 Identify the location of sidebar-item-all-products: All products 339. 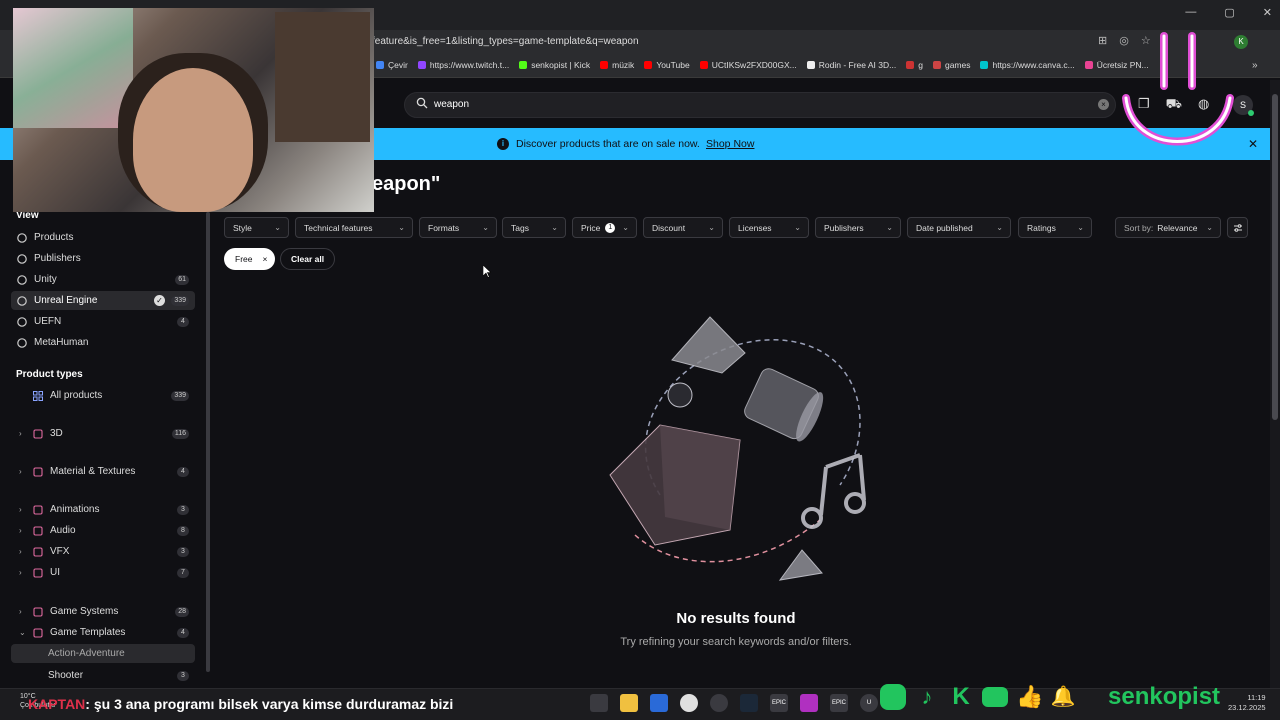
(103, 395).